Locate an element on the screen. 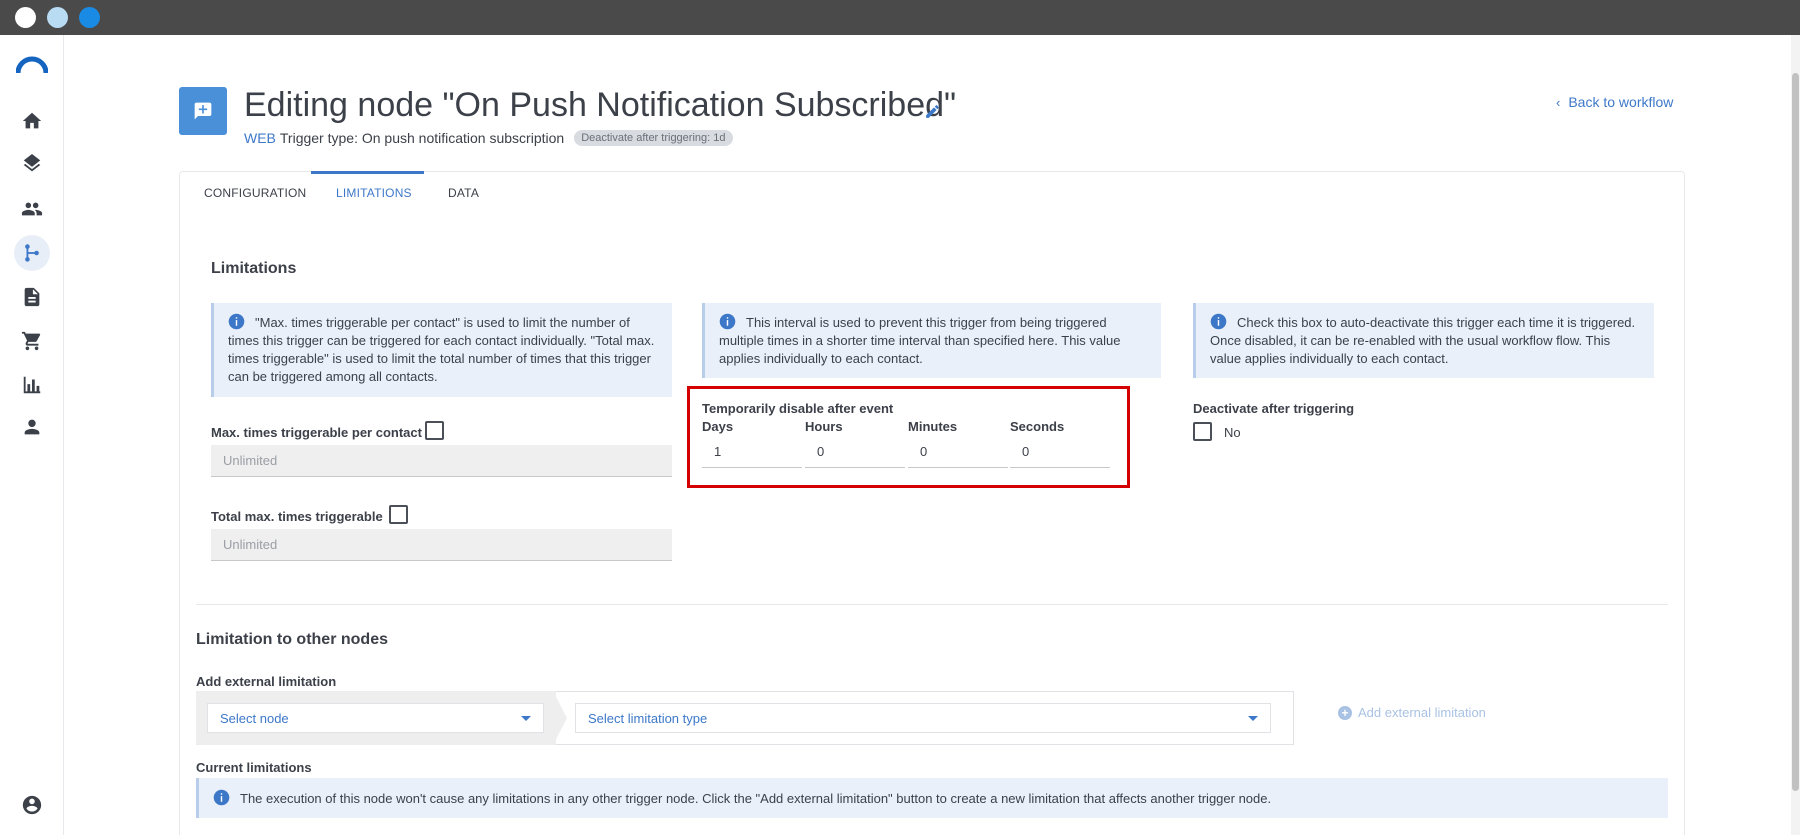 This screenshot has width=1800, height=835. total-max-label: Total max. times triggerable is located at coordinates (297, 516).